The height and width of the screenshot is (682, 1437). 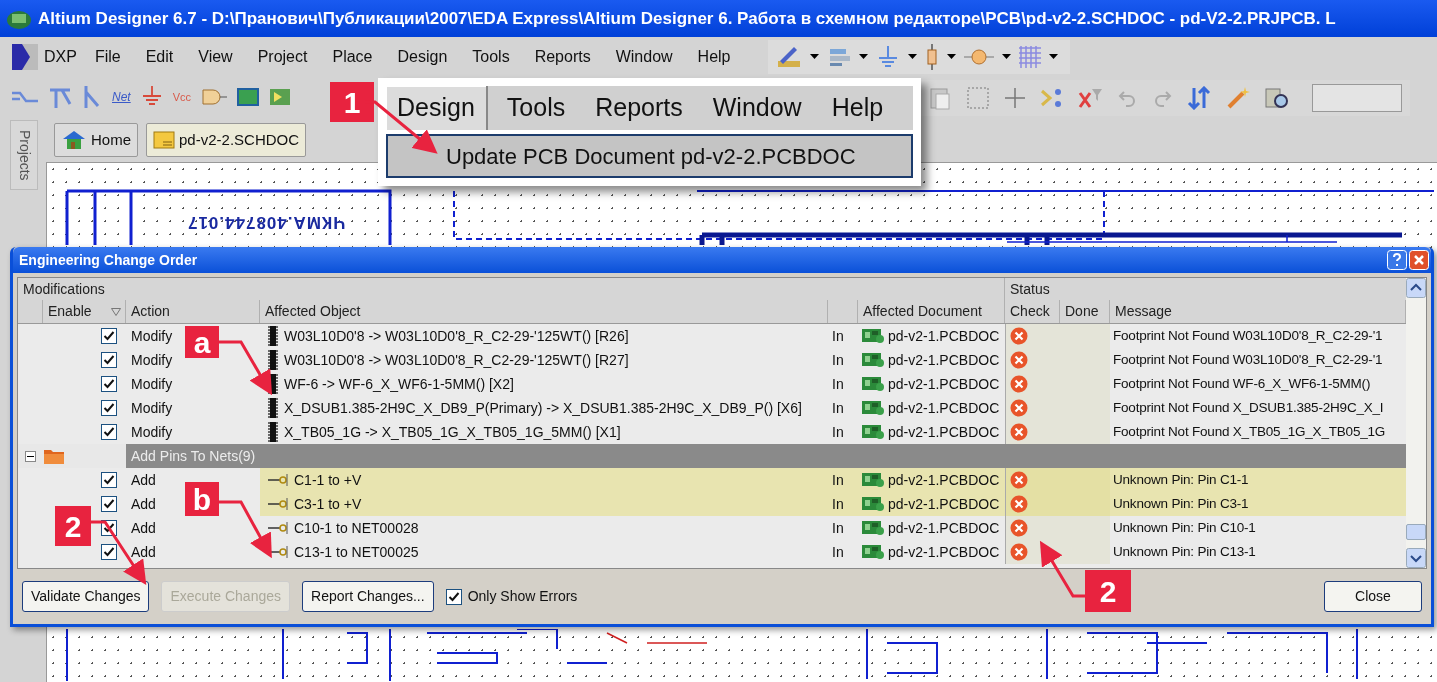 I want to click on grid-icon, so click(x=1029, y=56).